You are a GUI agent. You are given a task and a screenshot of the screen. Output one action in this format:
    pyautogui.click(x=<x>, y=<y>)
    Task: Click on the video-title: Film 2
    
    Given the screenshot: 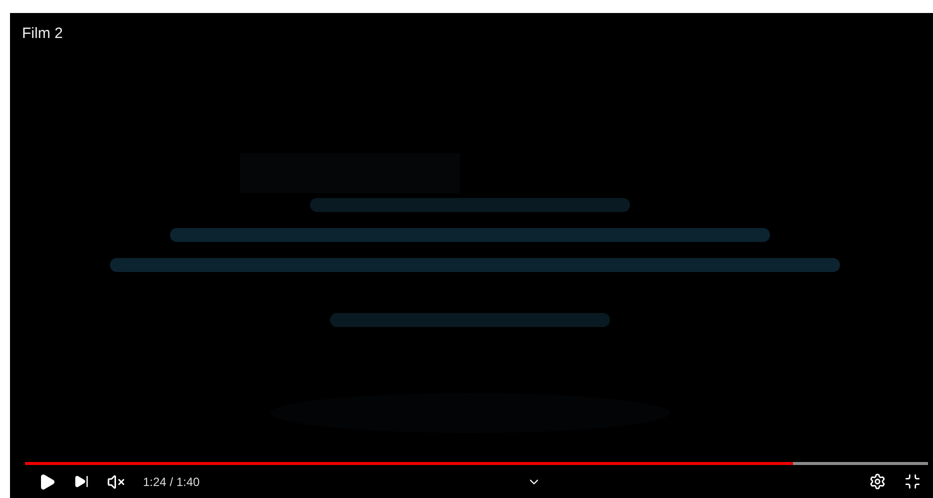 What is the action you would take?
    pyautogui.click(x=42, y=33)
    